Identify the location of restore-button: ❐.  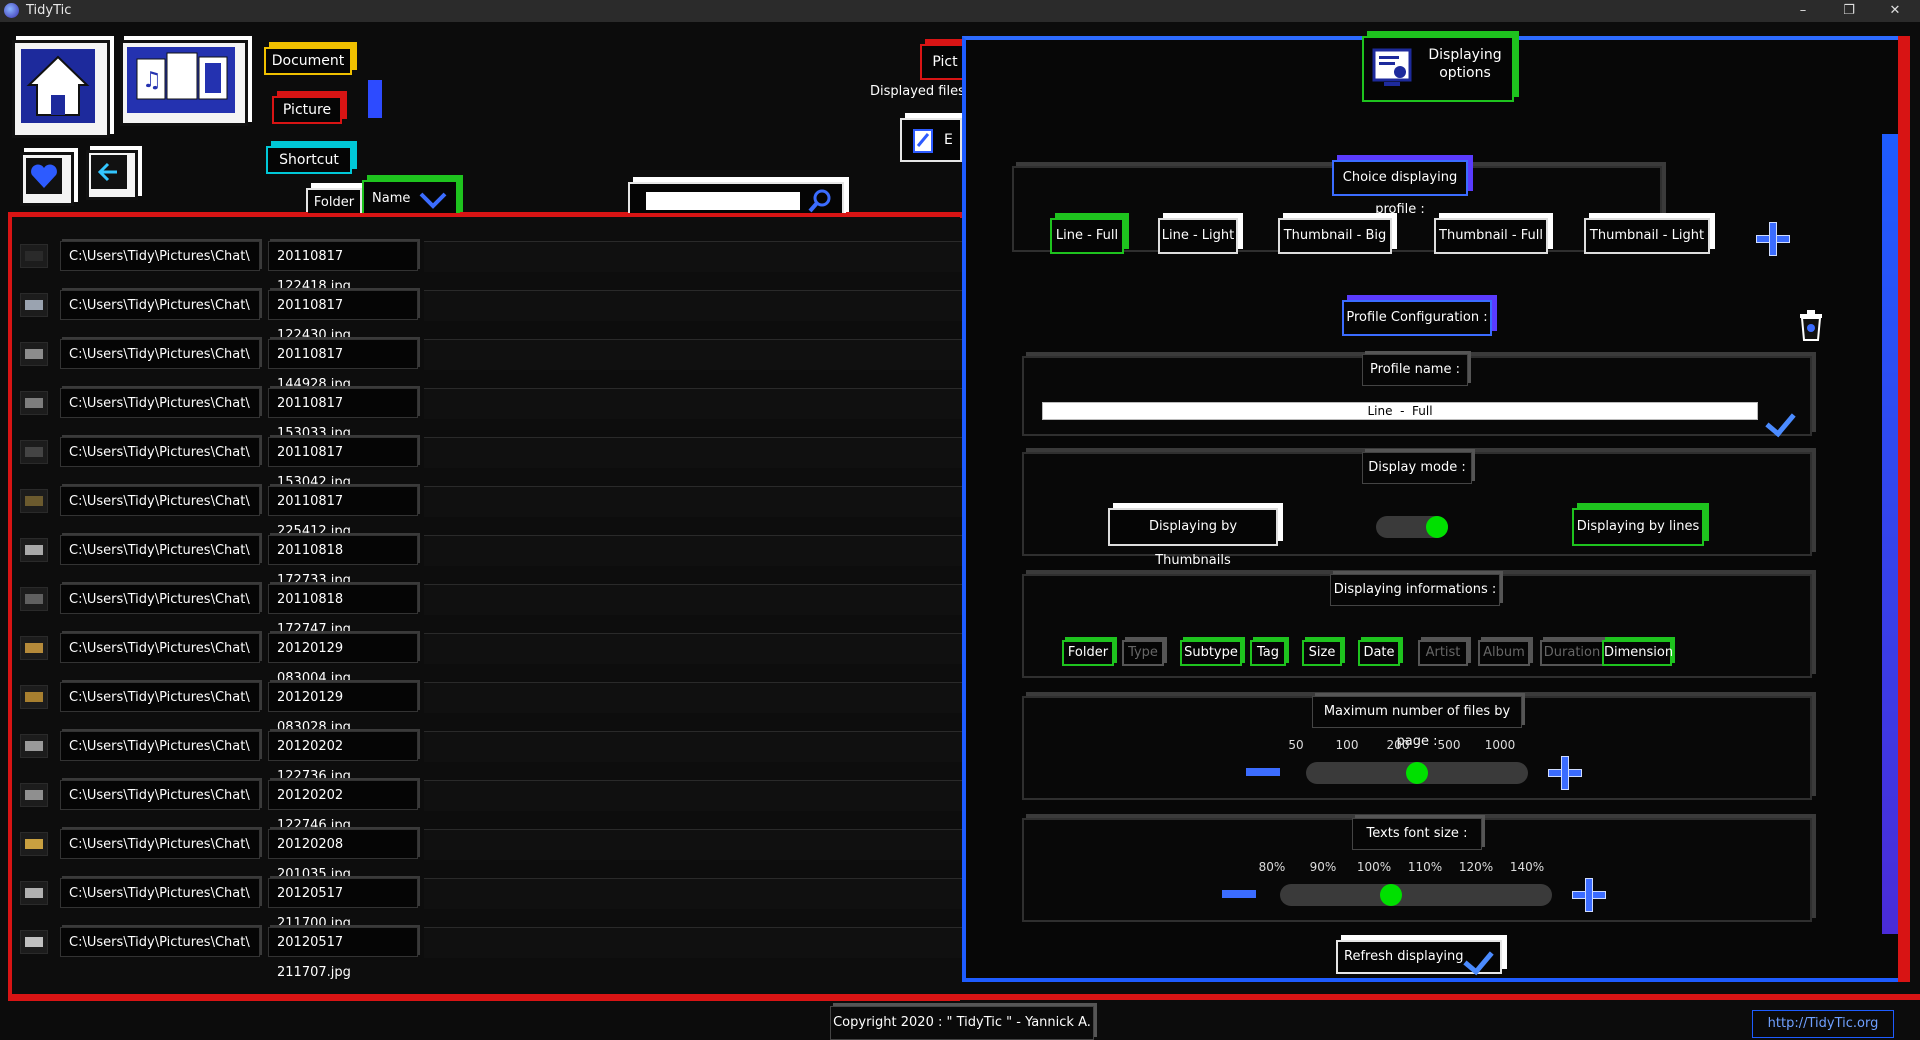
(1849, 11).